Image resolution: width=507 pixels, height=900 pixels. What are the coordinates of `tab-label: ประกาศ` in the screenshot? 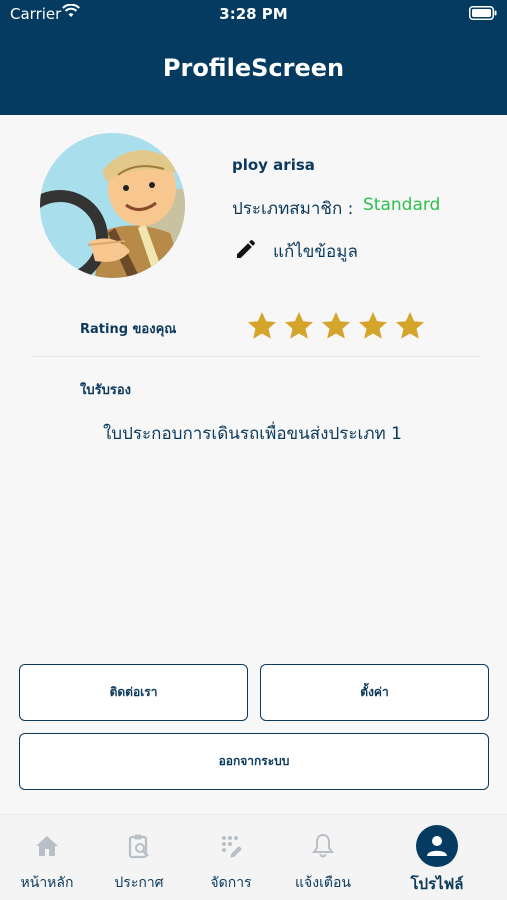 It's located at (139, 883).